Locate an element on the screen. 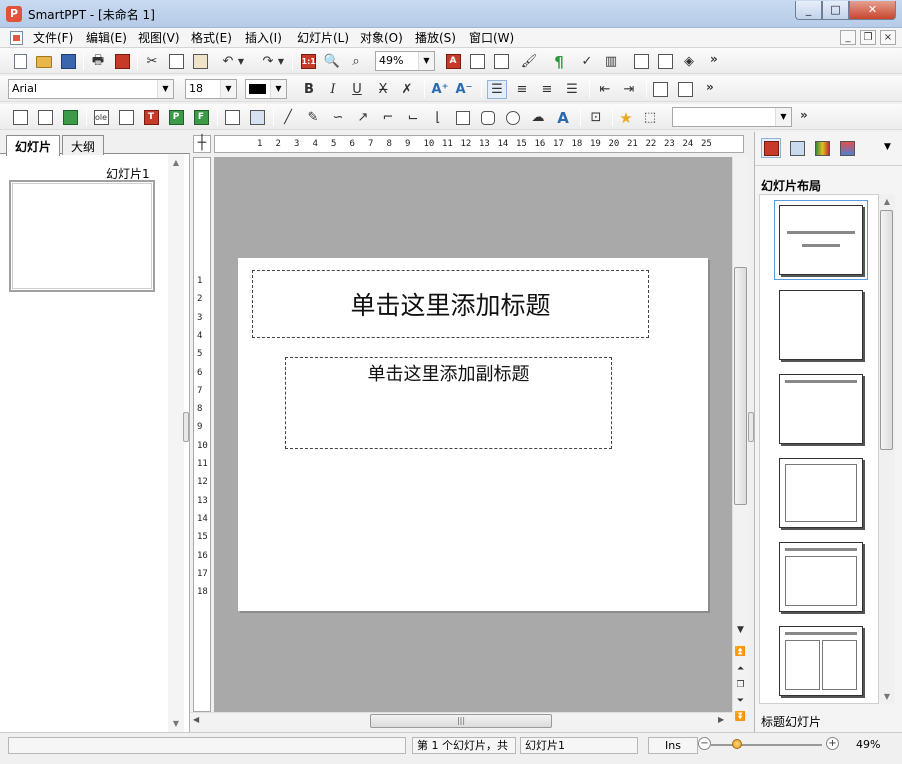  justify-button: ☰ is located at coordinates (572, 89).